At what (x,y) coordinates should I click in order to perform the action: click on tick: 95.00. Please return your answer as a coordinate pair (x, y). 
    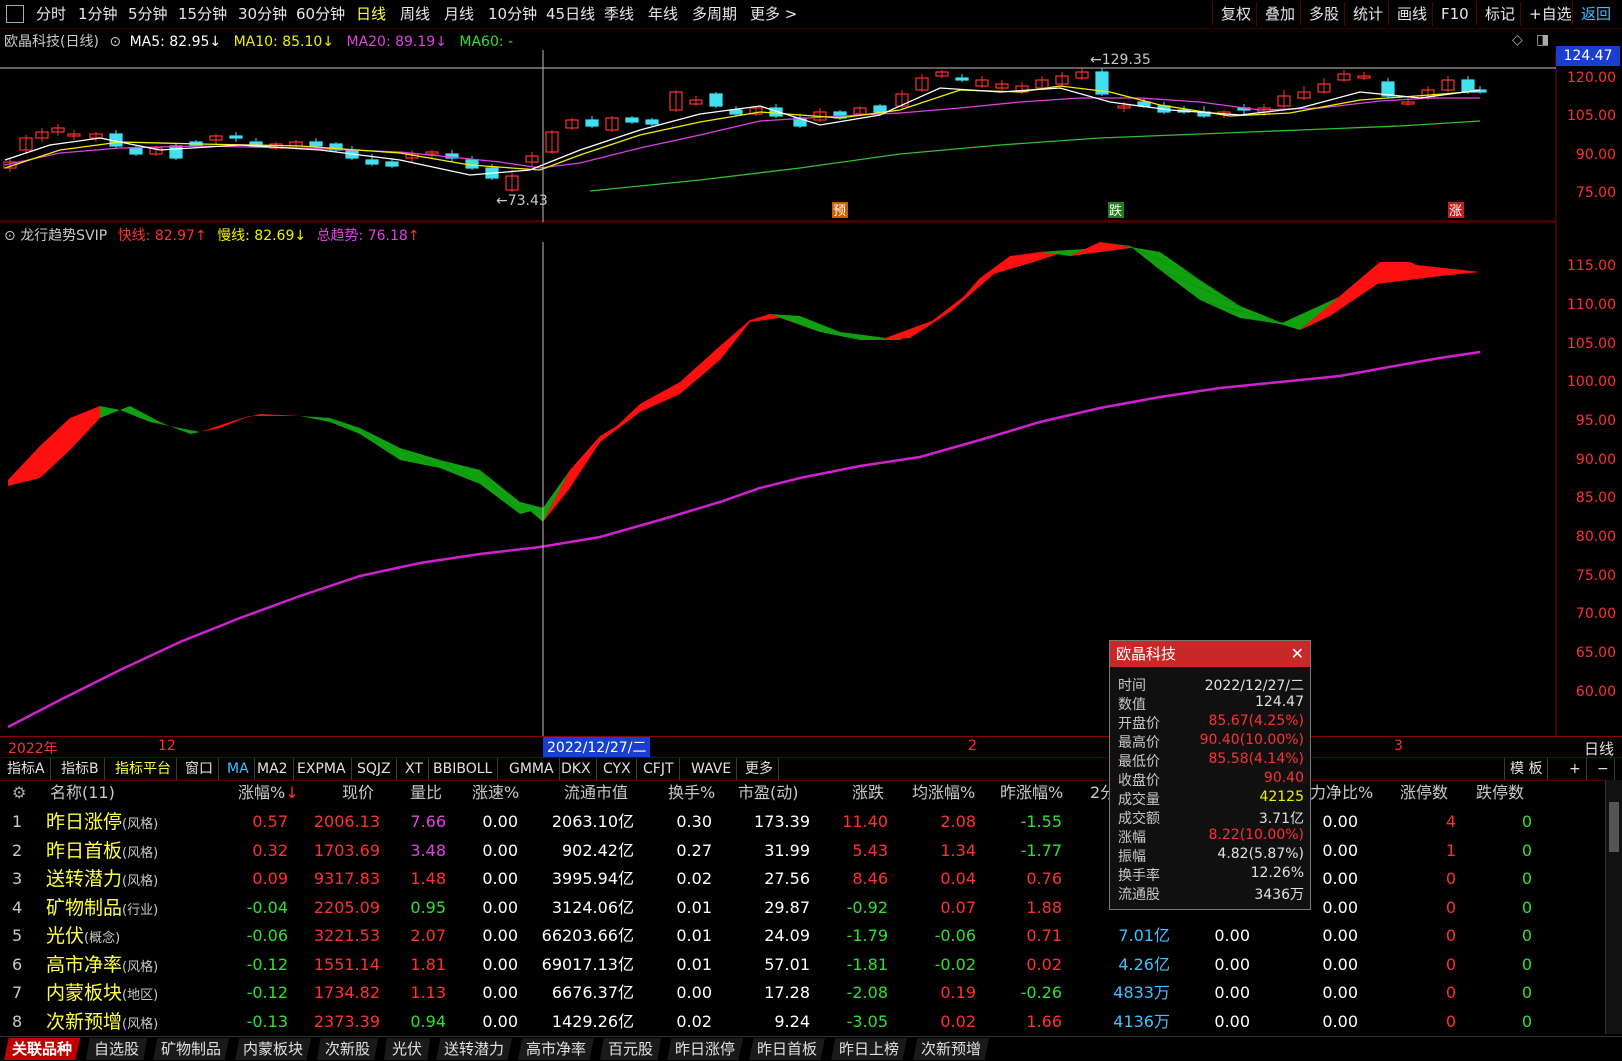
    Looking at the image, I should click on (1595, 421).